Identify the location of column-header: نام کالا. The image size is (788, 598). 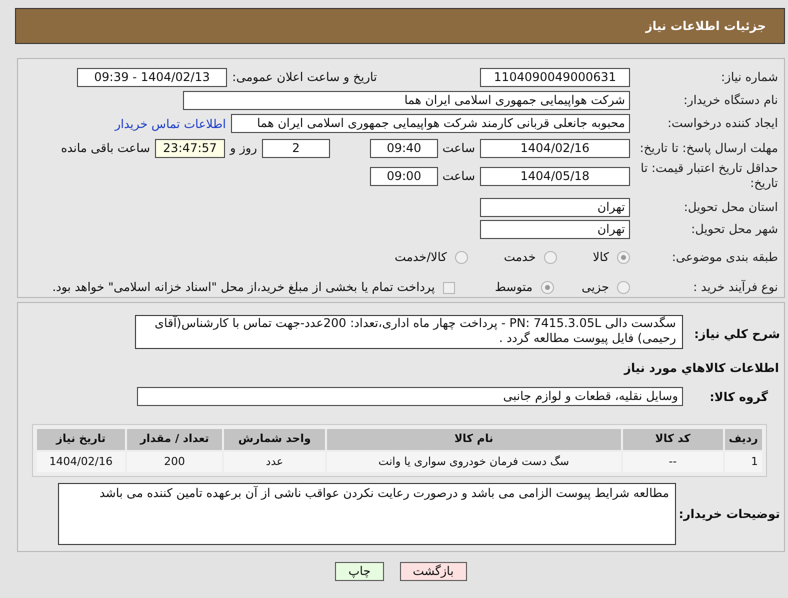
(473, 439).